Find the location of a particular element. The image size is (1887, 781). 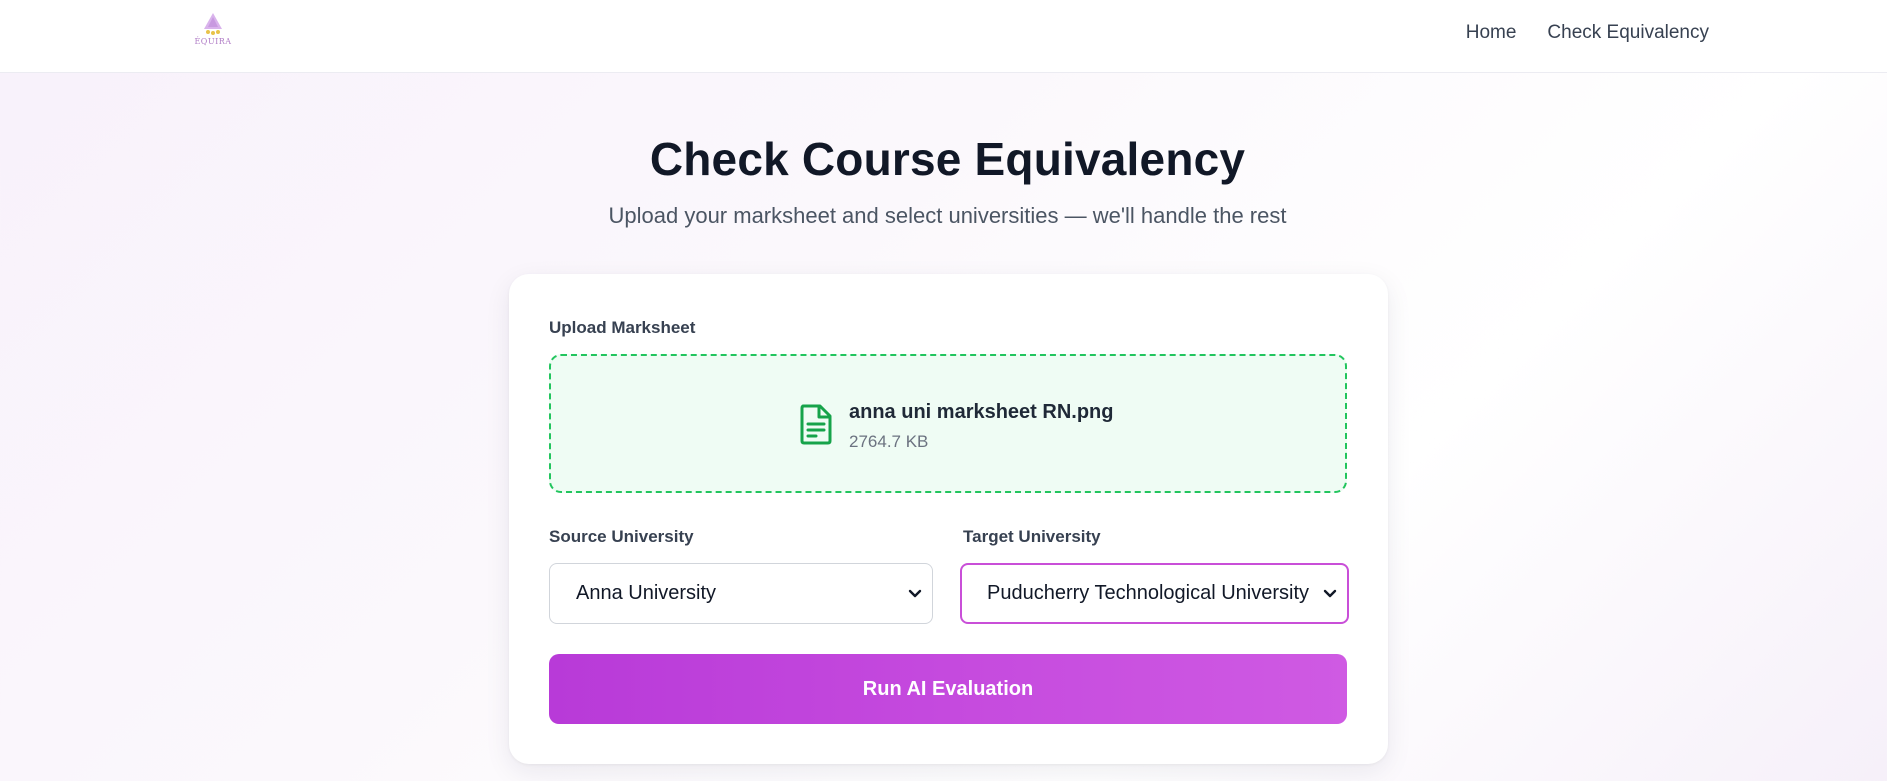

page-title: Check Course Equivalency is located at coordinates (947, 159).